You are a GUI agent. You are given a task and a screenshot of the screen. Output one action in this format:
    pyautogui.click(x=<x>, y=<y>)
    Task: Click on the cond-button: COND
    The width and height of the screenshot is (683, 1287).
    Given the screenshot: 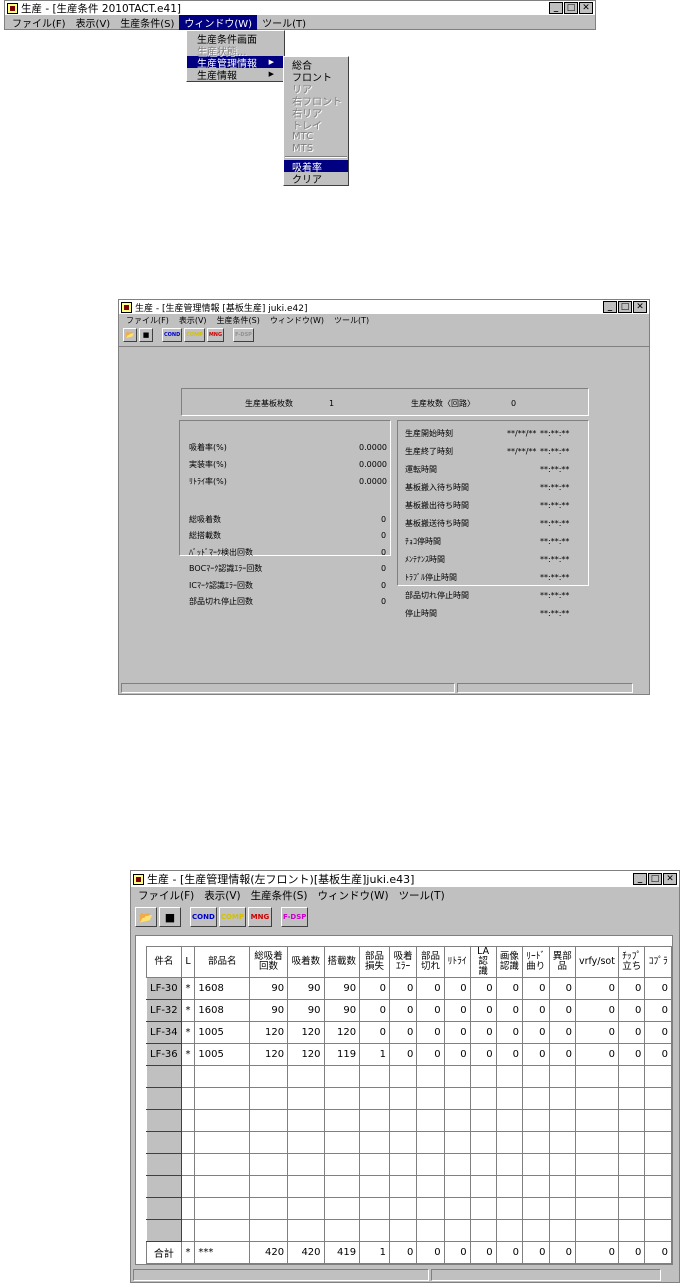 What is the action you would take?
    pyautogui.click(x=203, y=917)
    